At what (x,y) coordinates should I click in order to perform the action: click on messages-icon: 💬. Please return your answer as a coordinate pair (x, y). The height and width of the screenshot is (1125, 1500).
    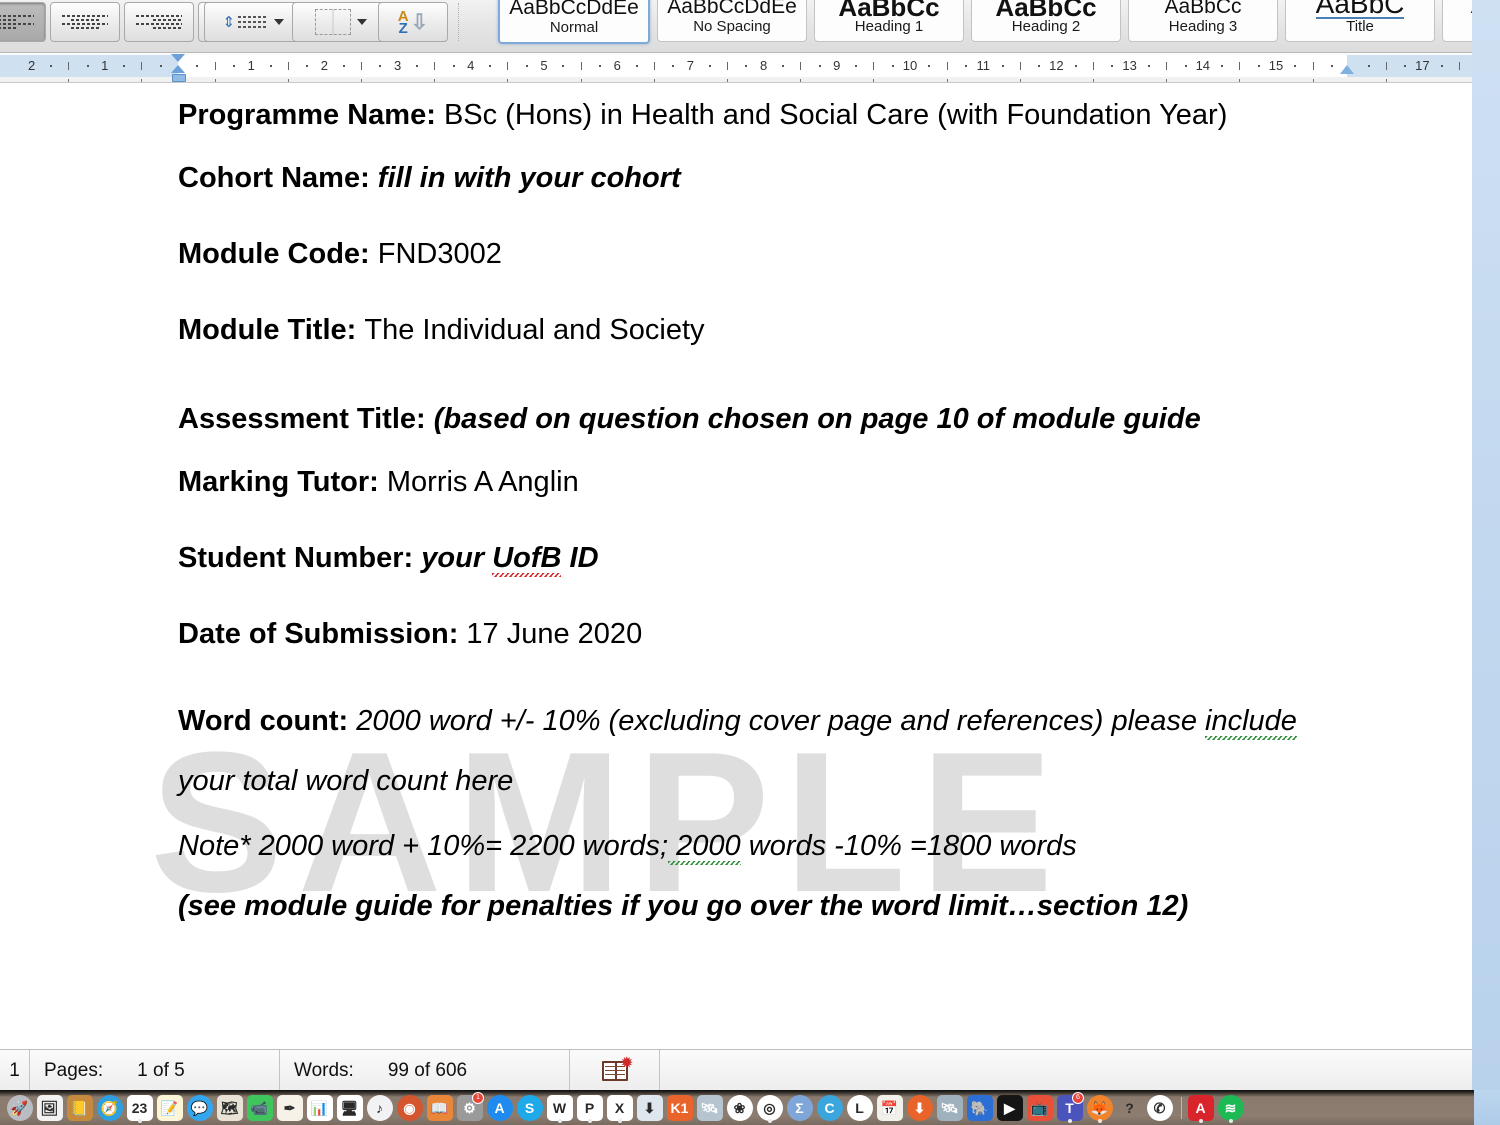
    Looking at the image, I should click on (199, 1107).